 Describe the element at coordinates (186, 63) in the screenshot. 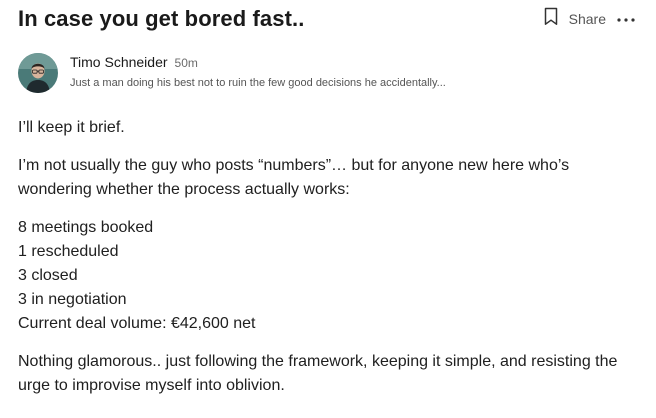

I see `post-timestamp: 50m` at that location.